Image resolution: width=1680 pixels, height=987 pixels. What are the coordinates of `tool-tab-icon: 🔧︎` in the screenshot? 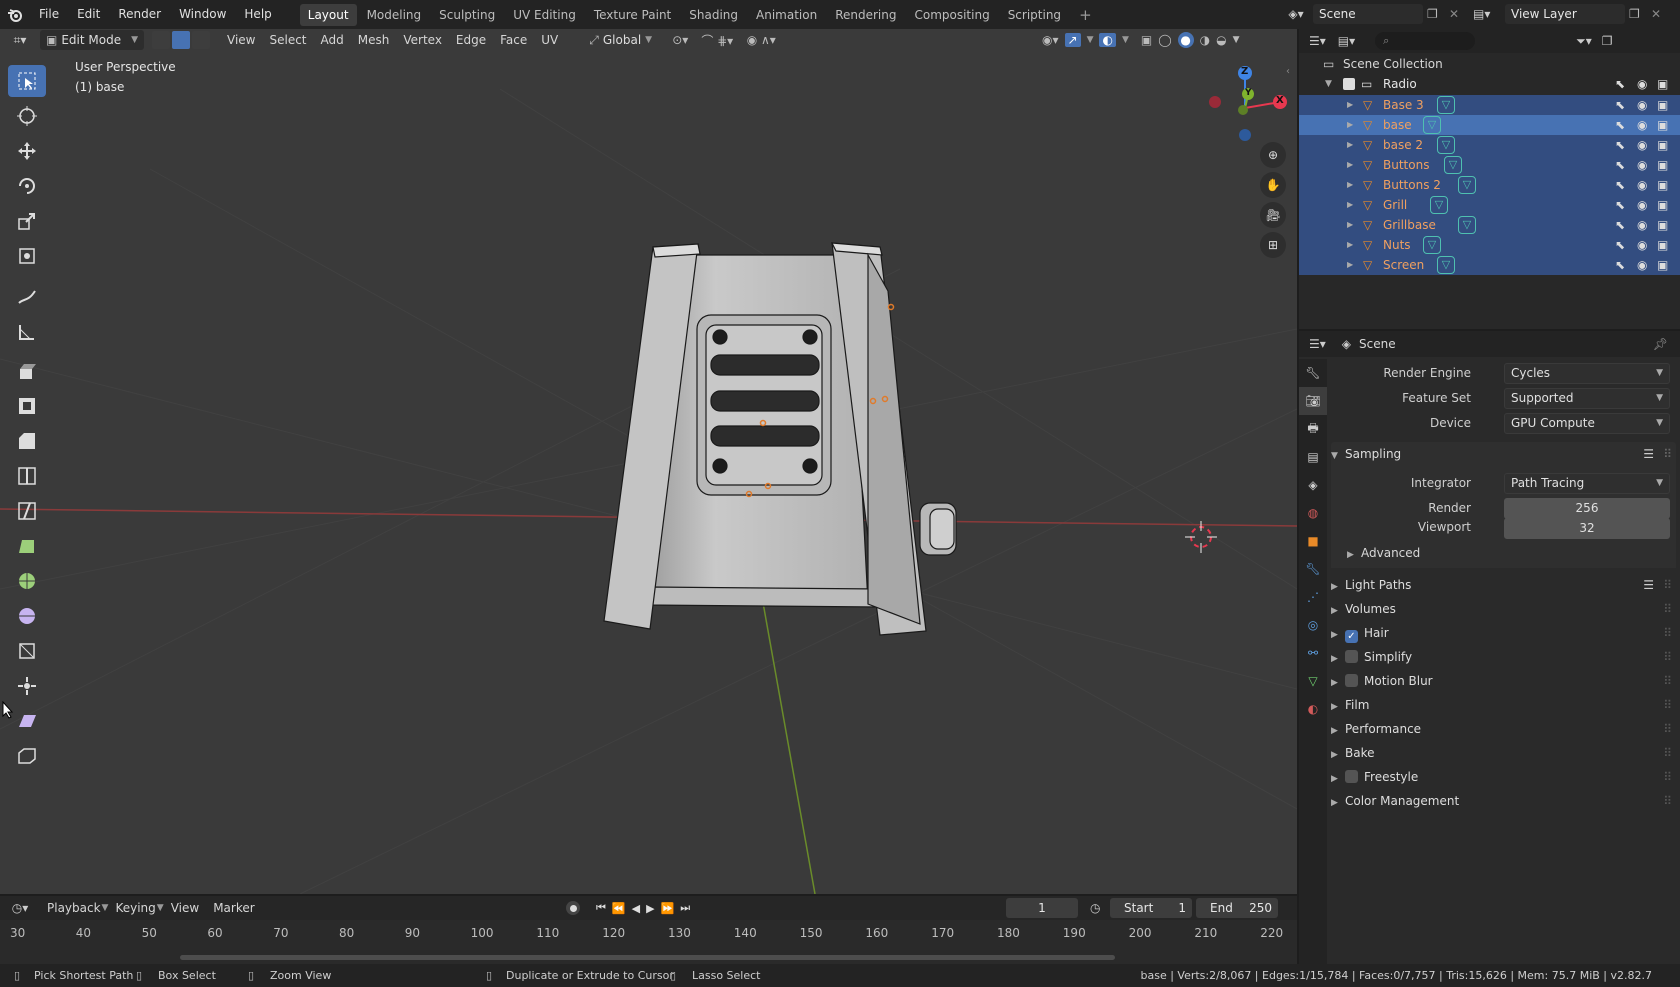 It's located at (1313, 373).